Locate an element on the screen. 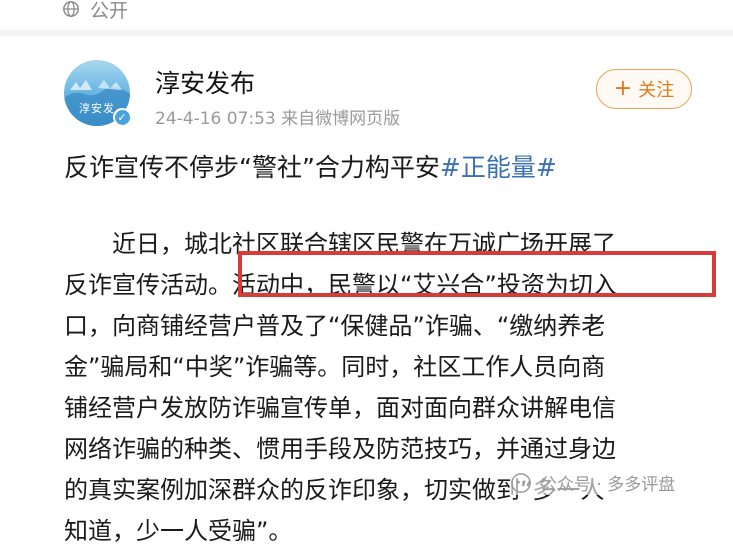 The height and width of the screenshot is (552, 733). headline-text: 反诈宣传不停步“警社”合力构平安 is located at coordinates (252, 167).